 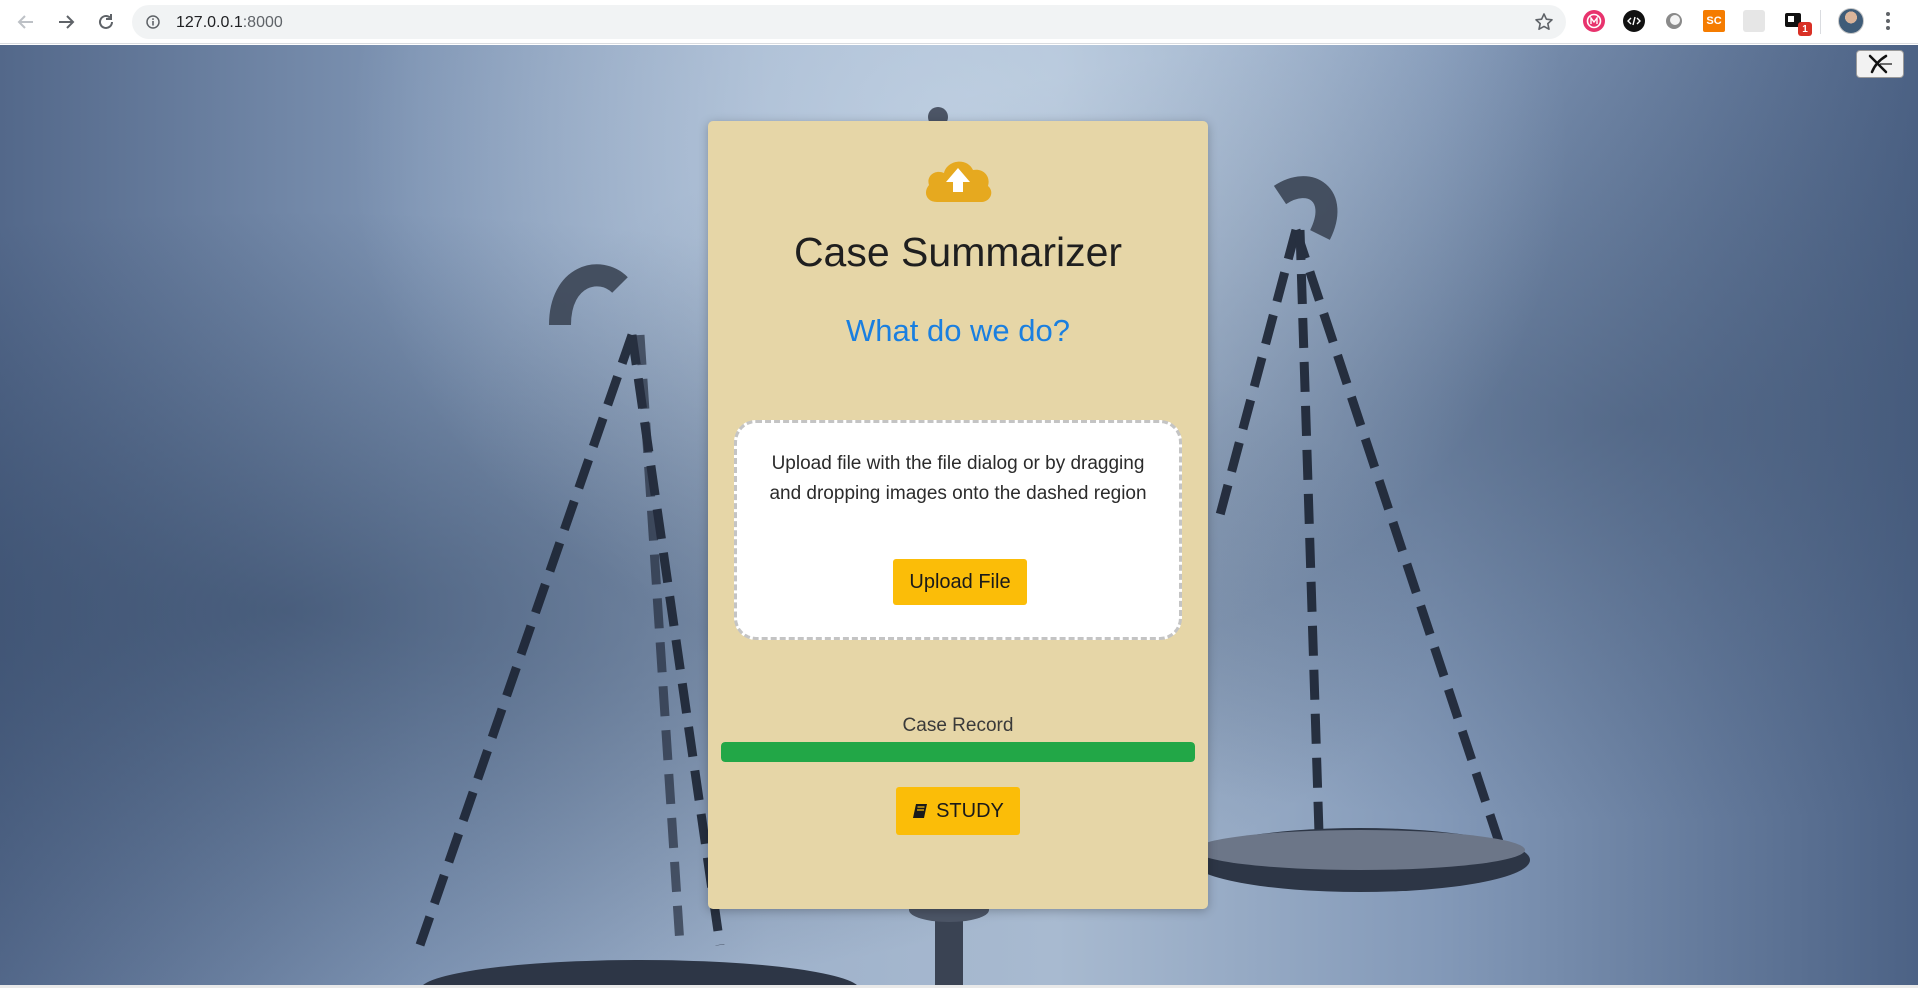 What do you see at coordinates (1888, 23) in the screenshot?
I see `browser-menu-icon` at bounding box center [1888, 23].